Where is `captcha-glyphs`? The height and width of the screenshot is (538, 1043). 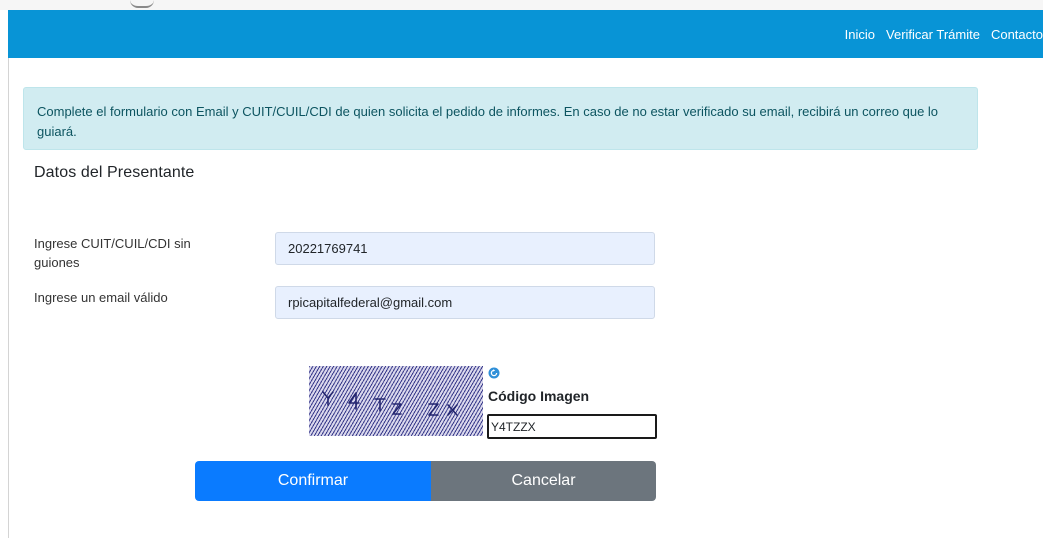 captcha-glyphs is located at coordinates (390, 403).